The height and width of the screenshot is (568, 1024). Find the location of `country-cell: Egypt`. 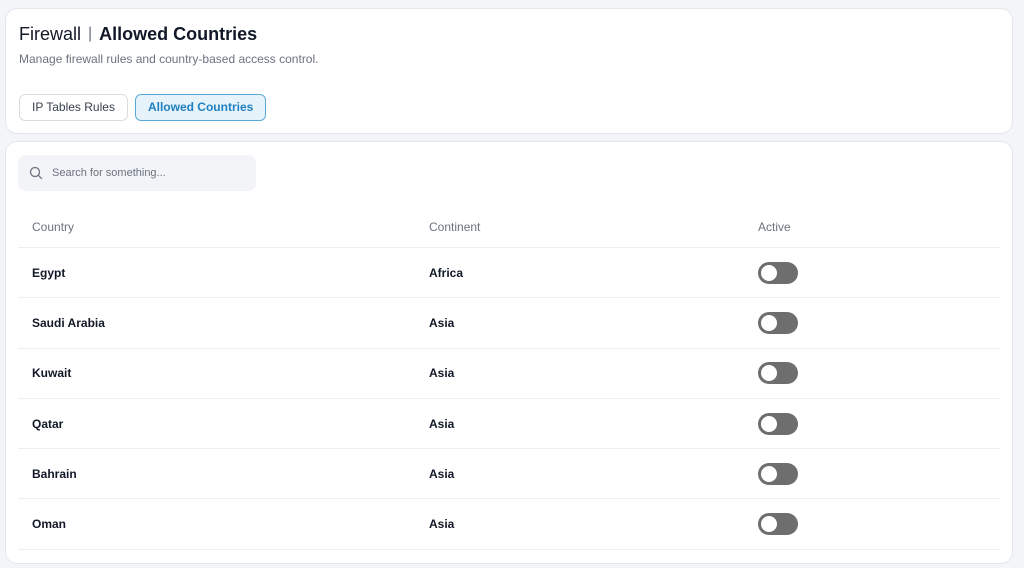

country-cell: Egypt is located at coordinates (49, 272).